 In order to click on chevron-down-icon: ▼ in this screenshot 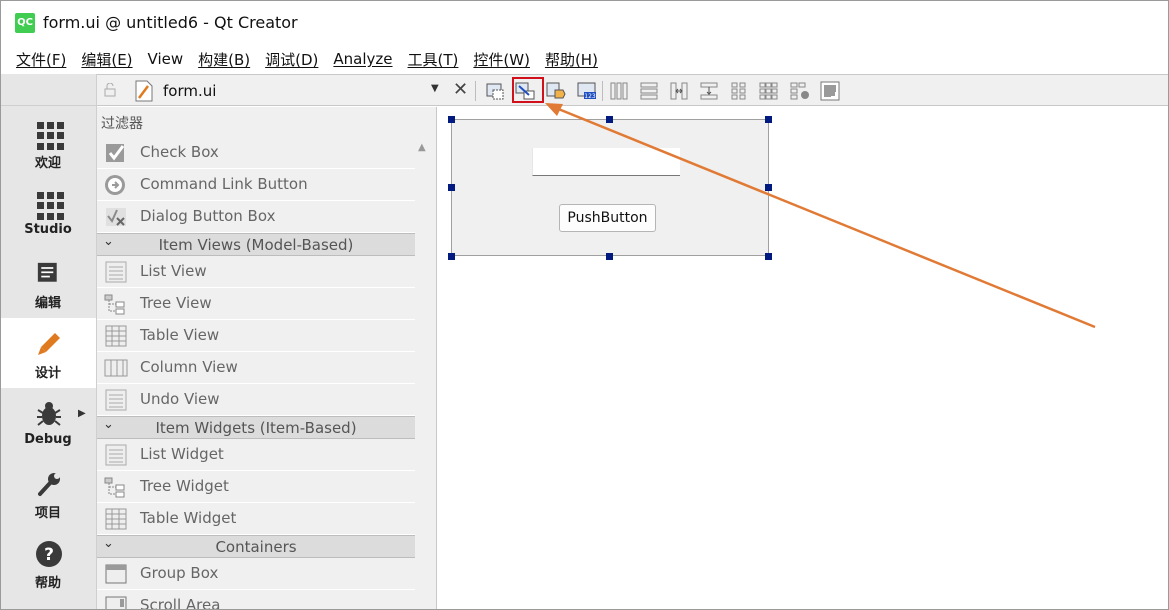, I will do `click(435, 88)`.